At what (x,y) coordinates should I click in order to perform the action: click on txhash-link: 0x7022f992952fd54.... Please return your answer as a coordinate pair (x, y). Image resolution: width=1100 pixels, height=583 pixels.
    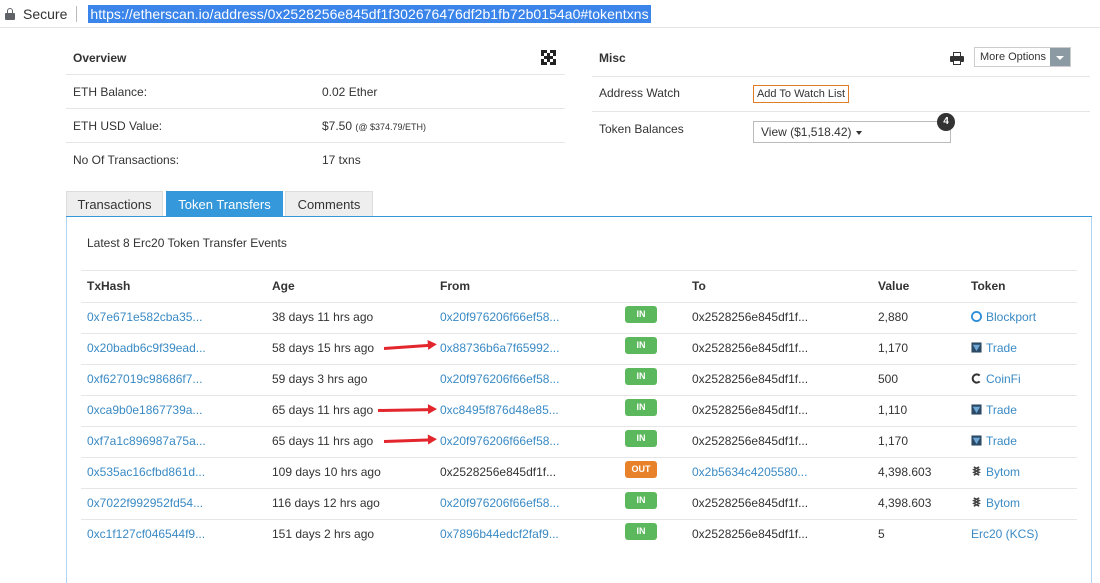
    Looking at the image, I should click on (145, 503).